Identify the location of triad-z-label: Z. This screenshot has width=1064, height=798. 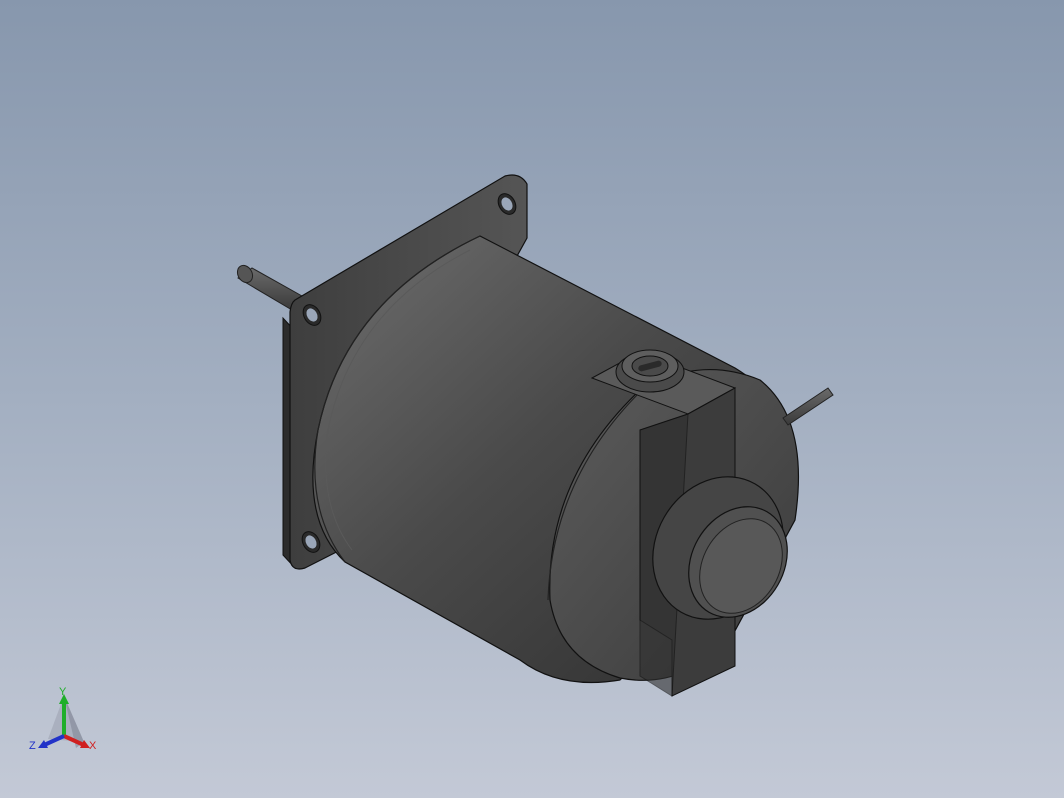
(32, 746).